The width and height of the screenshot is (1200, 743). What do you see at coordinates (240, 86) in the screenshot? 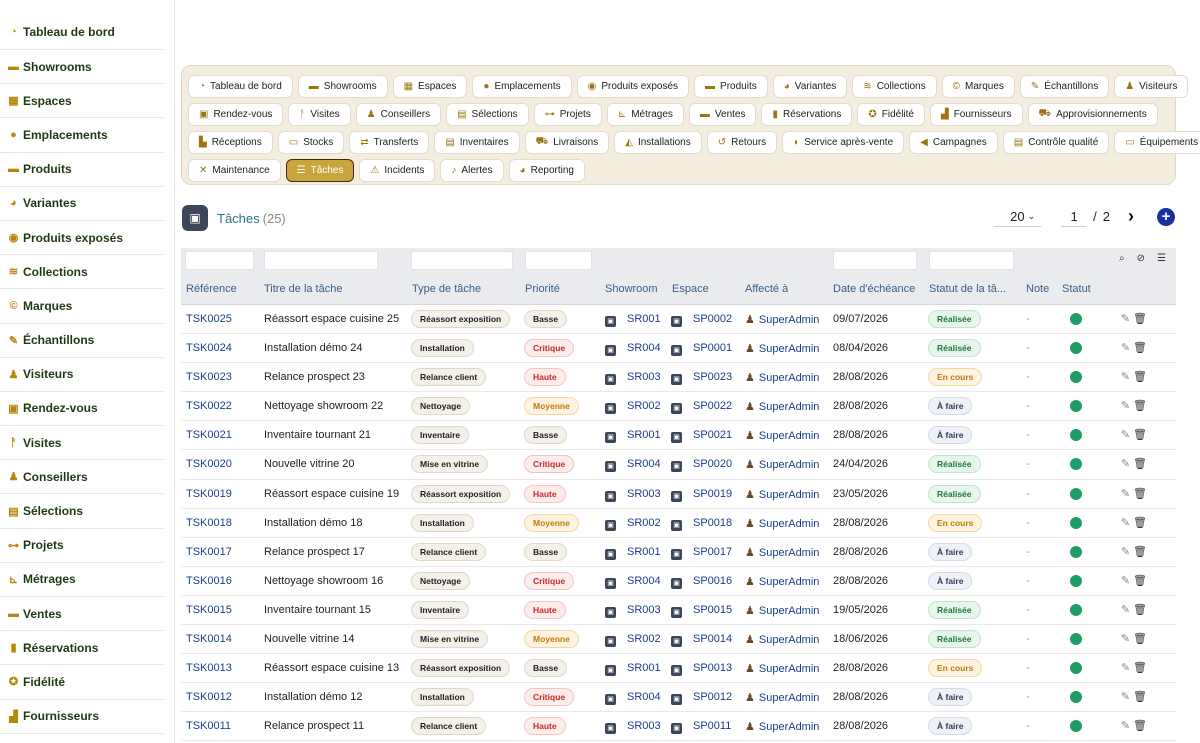
I see `module-button-0-0: ◔ Tableau de bord` at bounding box center [240, 86].